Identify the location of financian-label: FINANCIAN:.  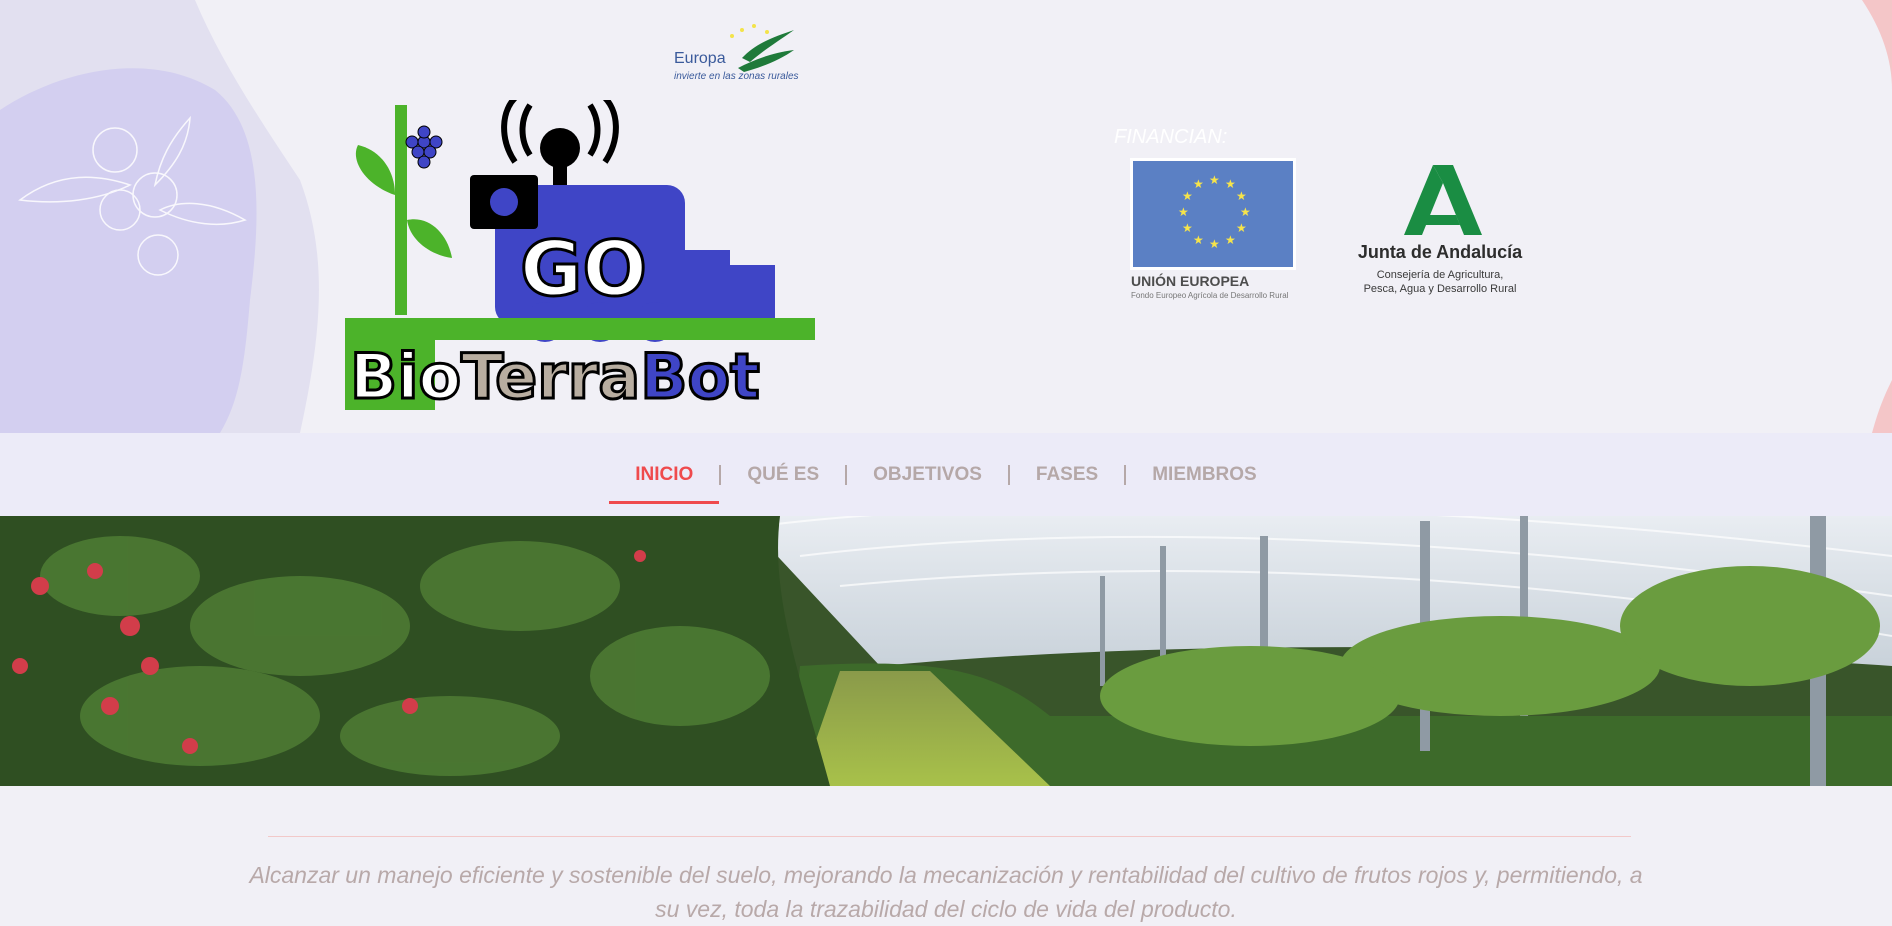
(1171, 137).